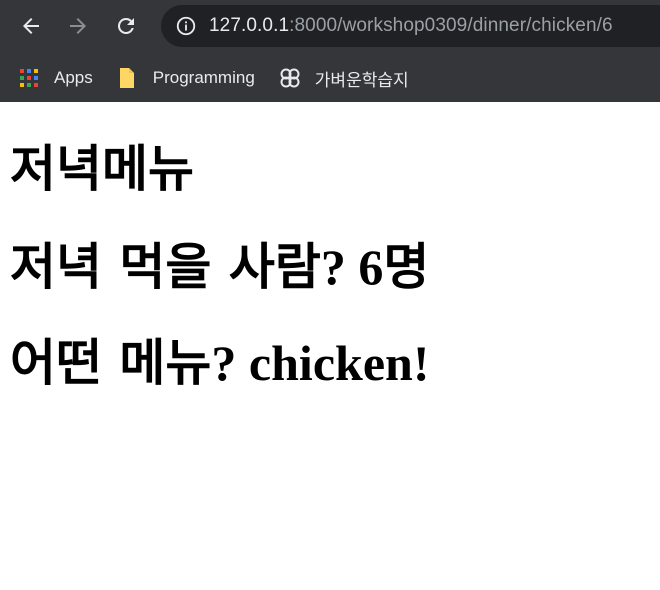  I want to click on bookmark-label: Apps, so click(73, 77).